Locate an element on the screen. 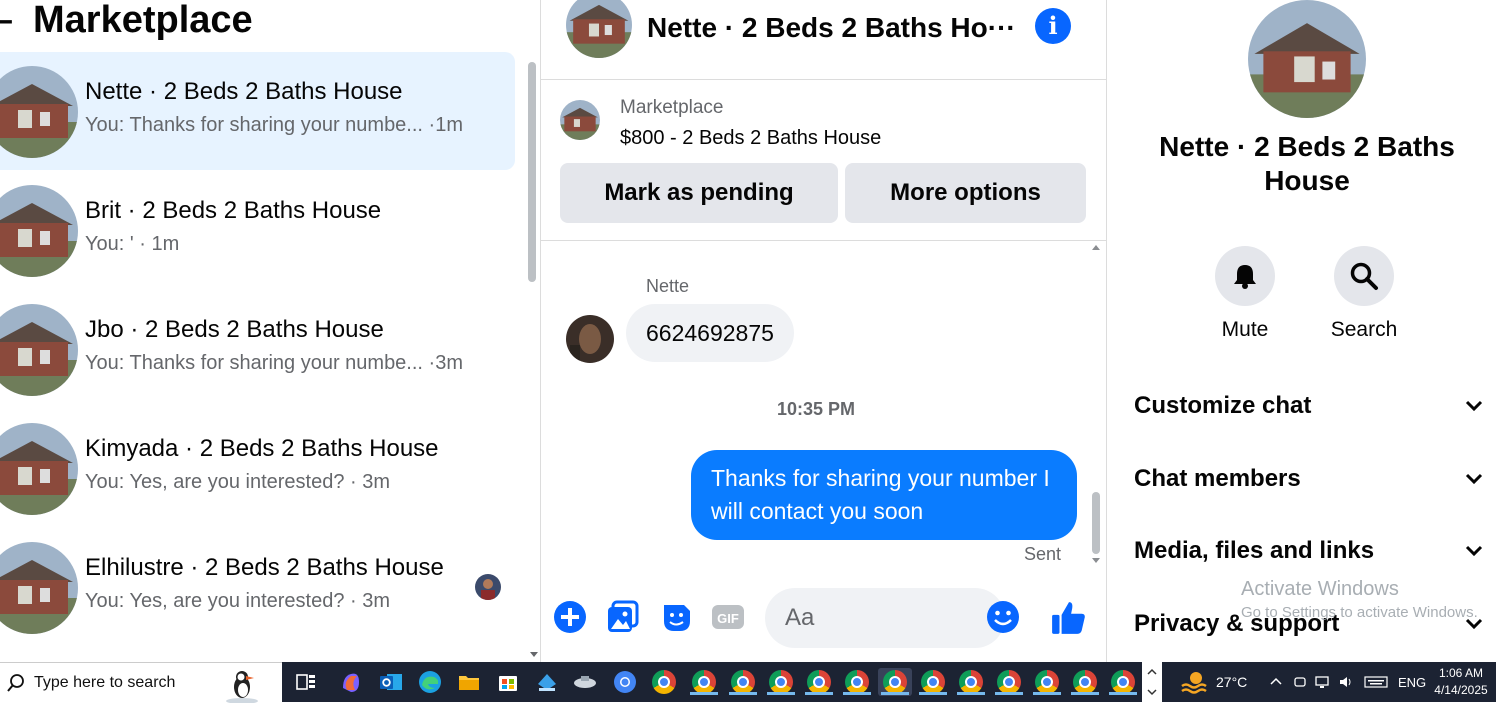 The height and width of the screenshot is (707, 1496). gif-icon: GIF is located at coordinates (728, 617).